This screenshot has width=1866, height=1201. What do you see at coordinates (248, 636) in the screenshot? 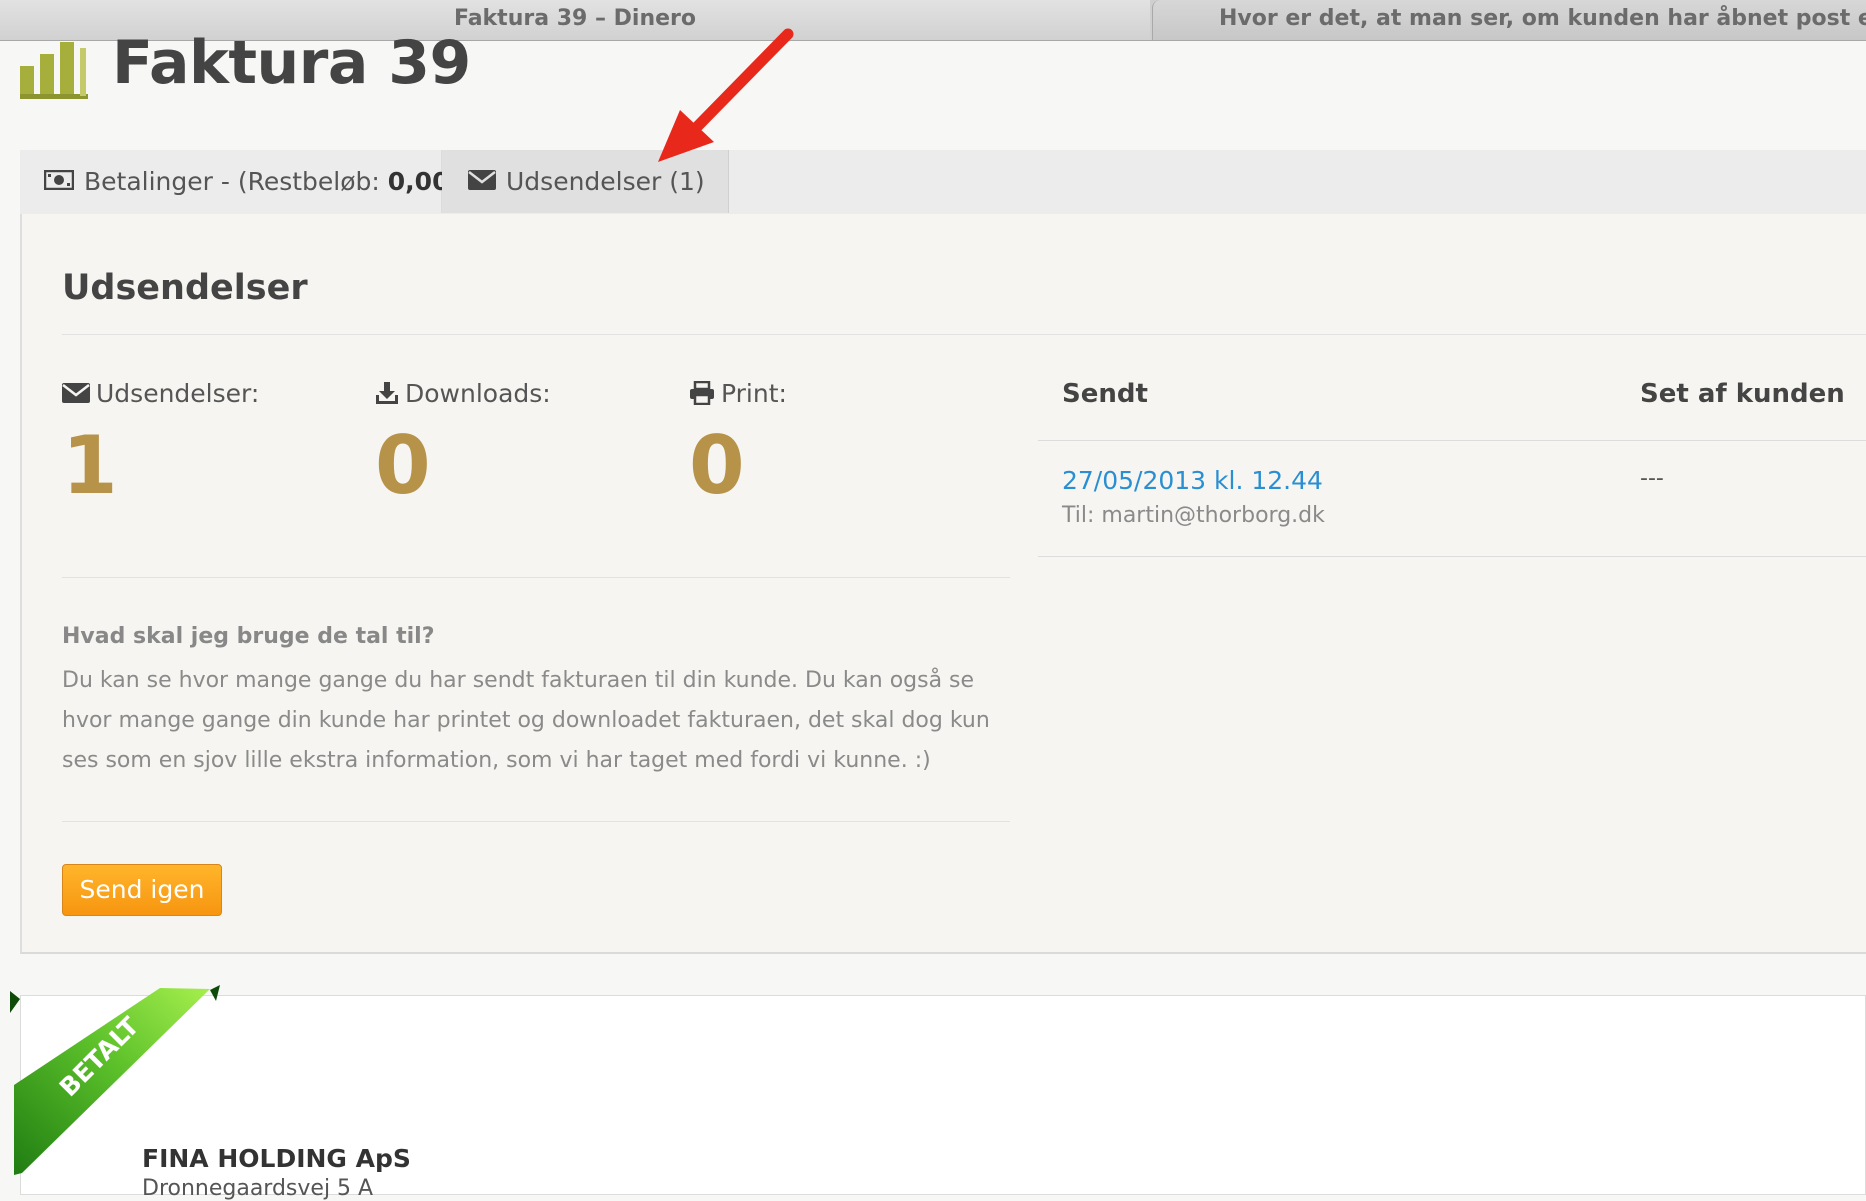
I see `help-question: Hvad skal jeg bruge de tal til?` at bounding box center [248, 636].